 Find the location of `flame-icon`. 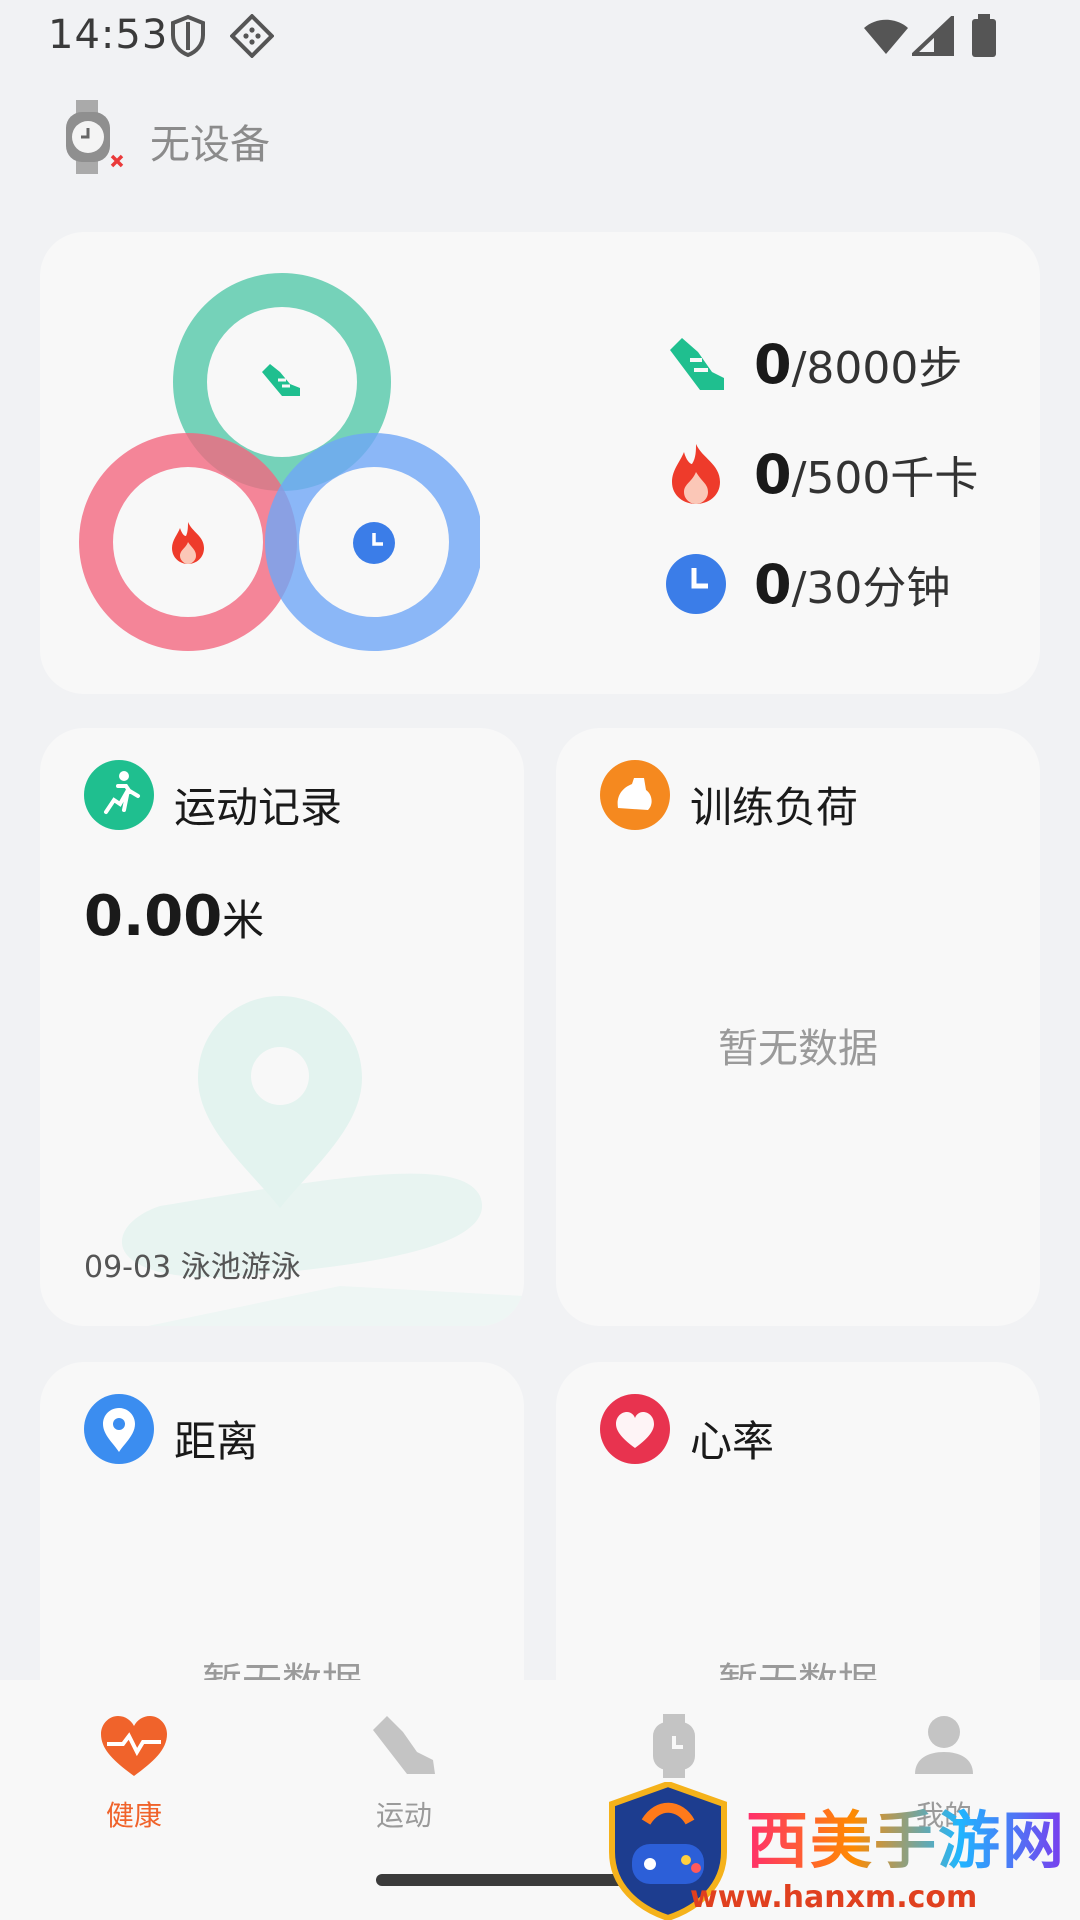

flame-icon is located at coordinates (696, 474).